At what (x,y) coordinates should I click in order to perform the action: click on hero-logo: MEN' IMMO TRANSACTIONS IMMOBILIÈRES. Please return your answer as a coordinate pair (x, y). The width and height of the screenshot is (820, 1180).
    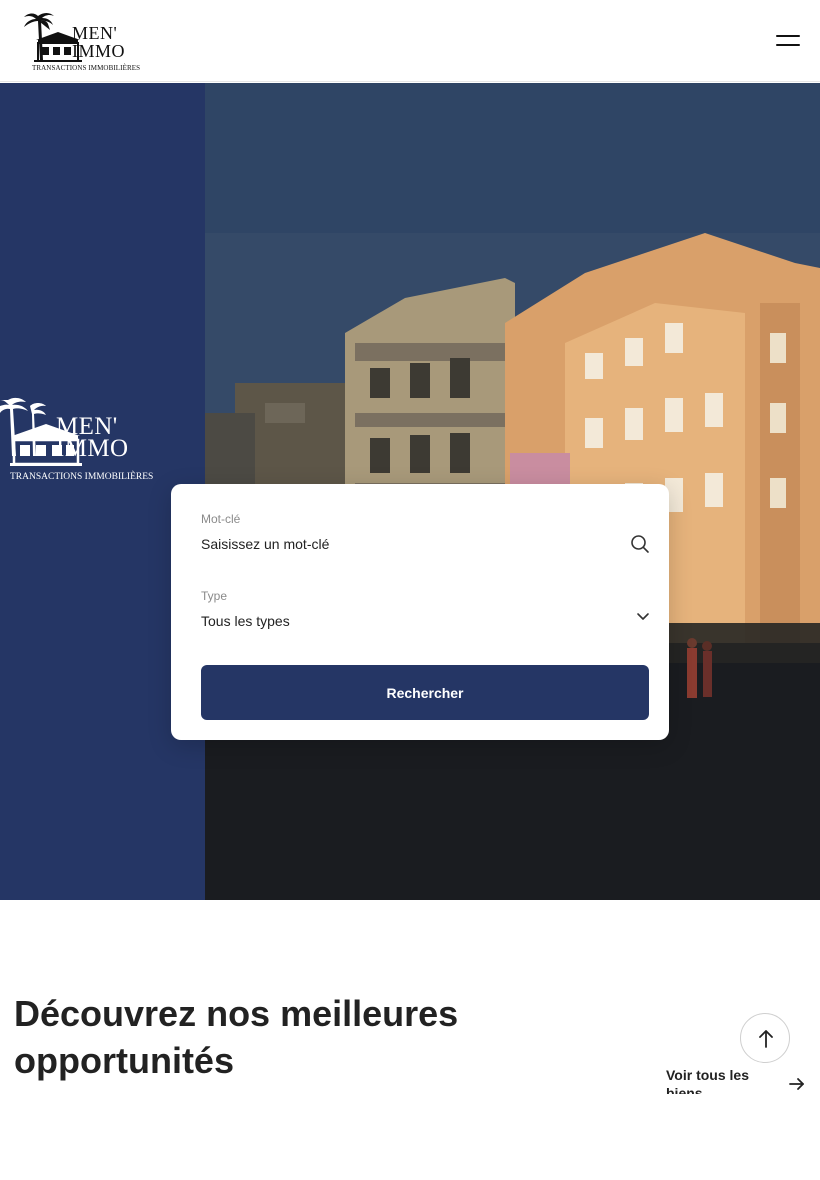
    Looking at the image, I should click on (85, 442).